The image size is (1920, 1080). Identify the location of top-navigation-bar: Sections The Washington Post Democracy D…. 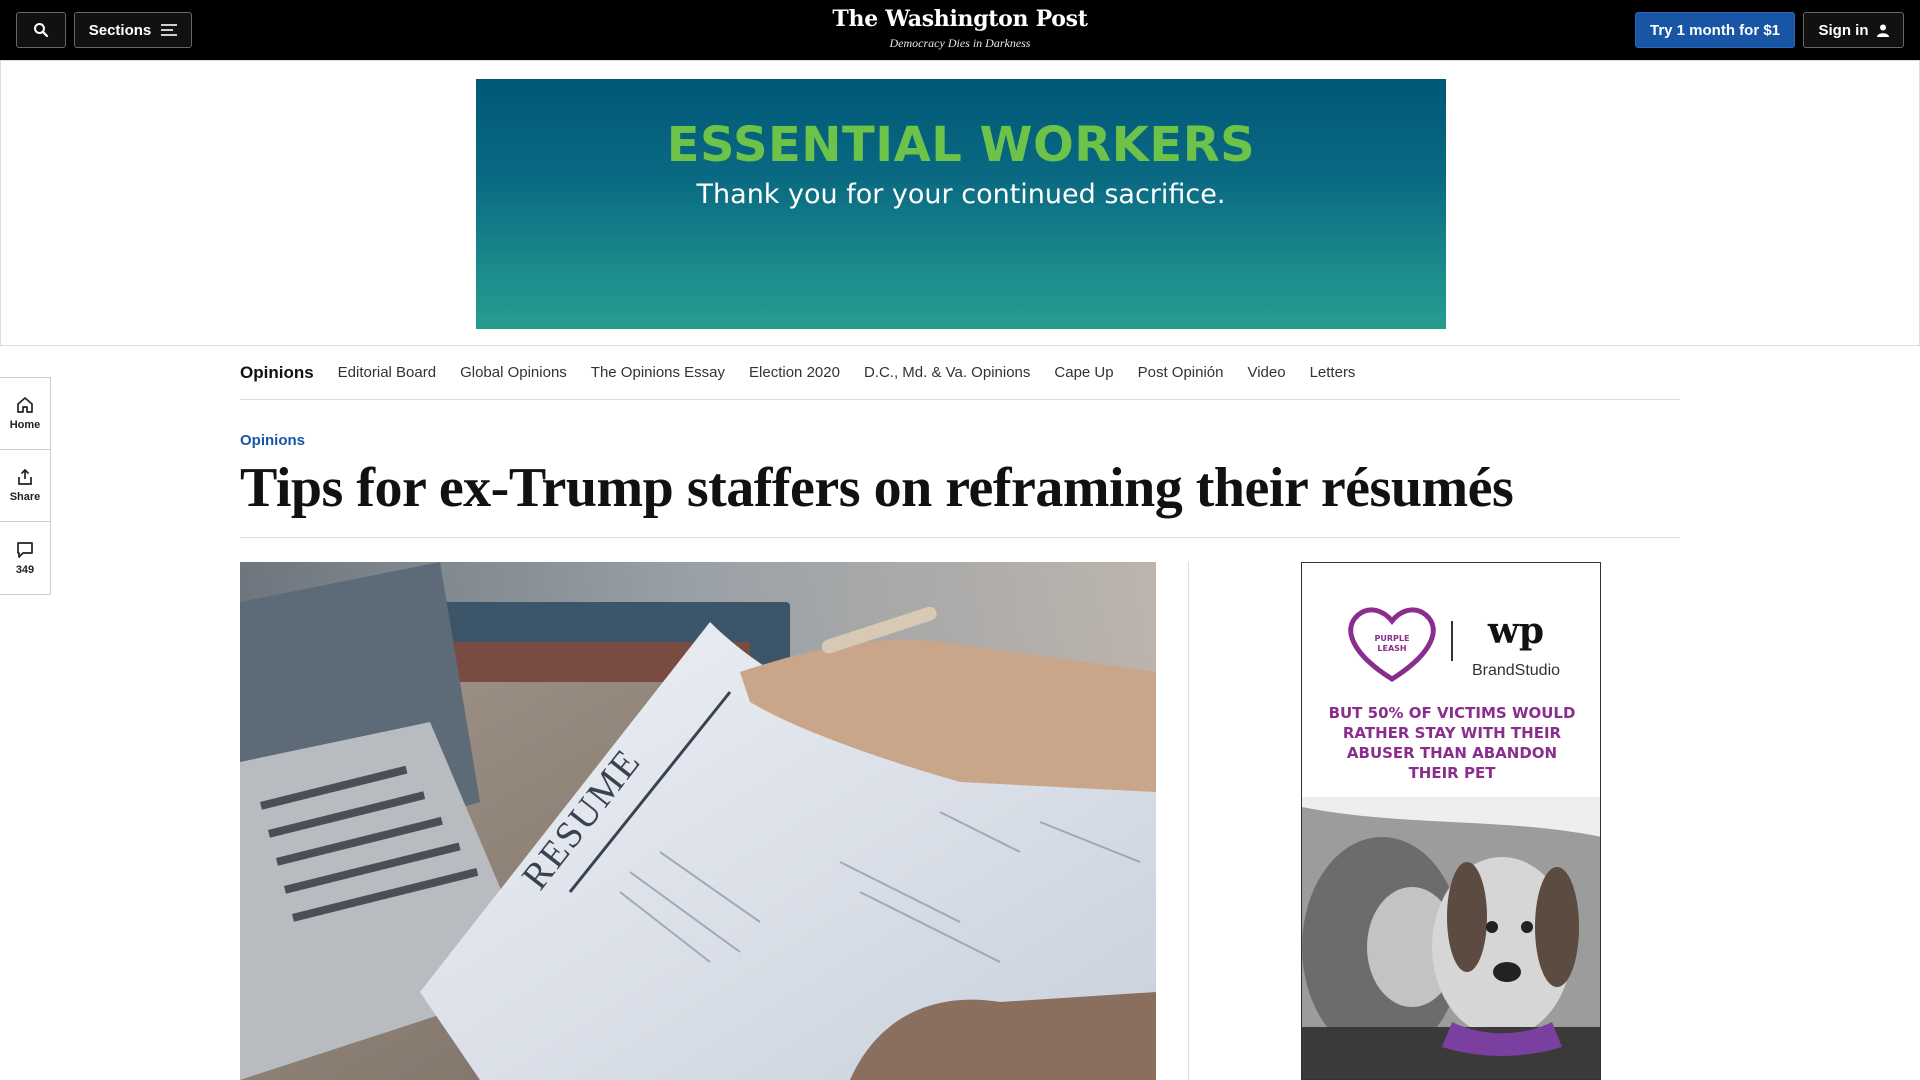
(960, 30).